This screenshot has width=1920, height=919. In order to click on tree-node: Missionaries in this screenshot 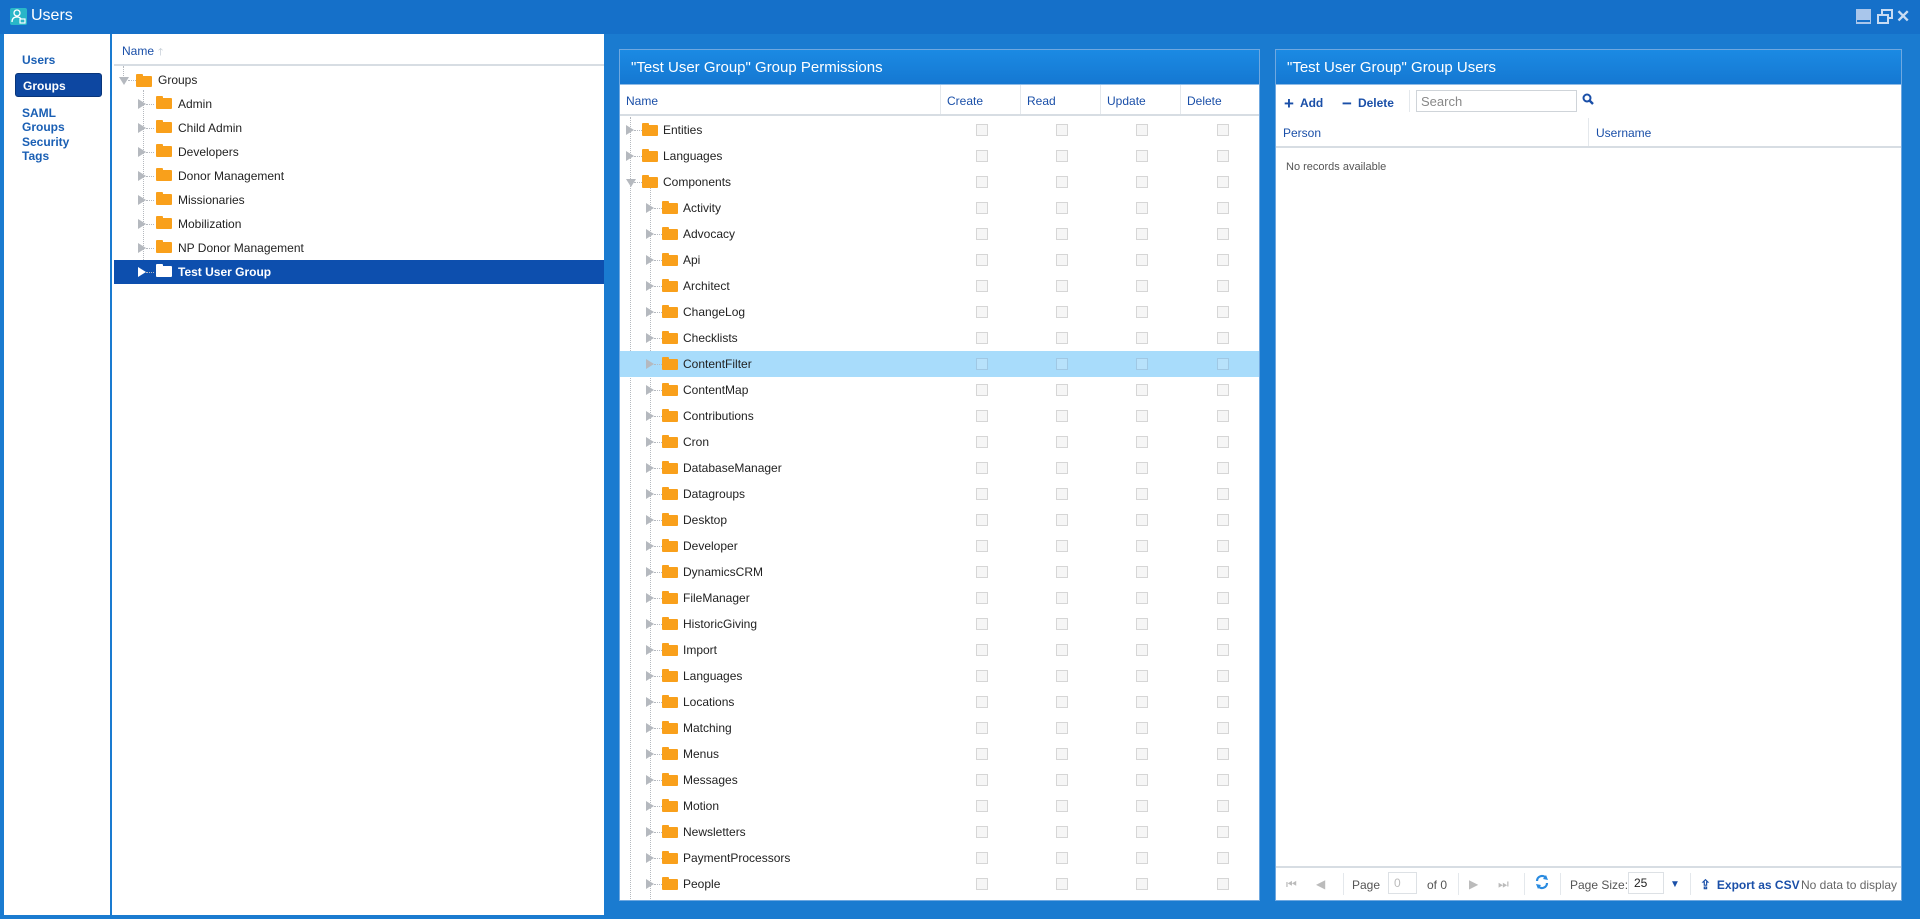, I will do `click(359, 200)`.